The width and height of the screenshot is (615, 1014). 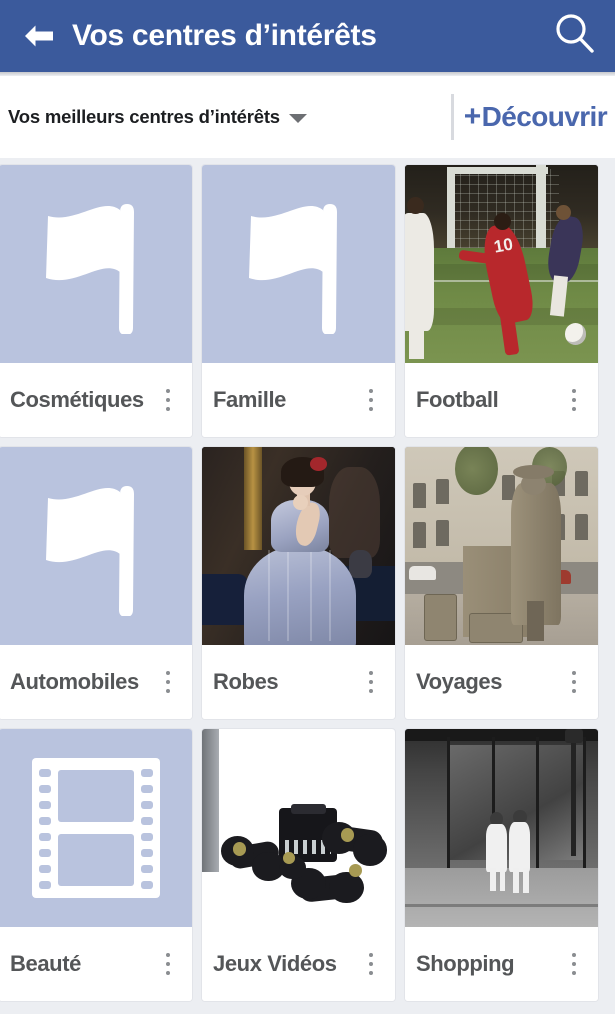 I want to click on interest-card-beaute: Beauté, so click(x=96, y=865).